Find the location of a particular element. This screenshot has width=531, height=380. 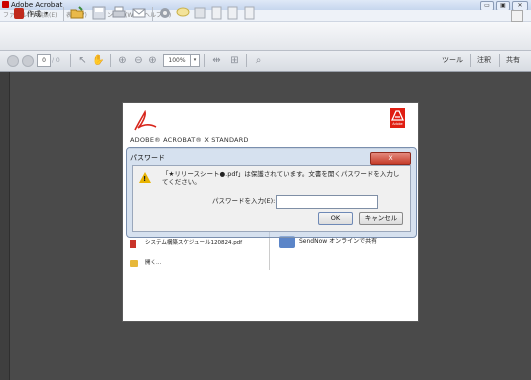

fit-page-icon: ⊞ is located at coordinates (234, 60).